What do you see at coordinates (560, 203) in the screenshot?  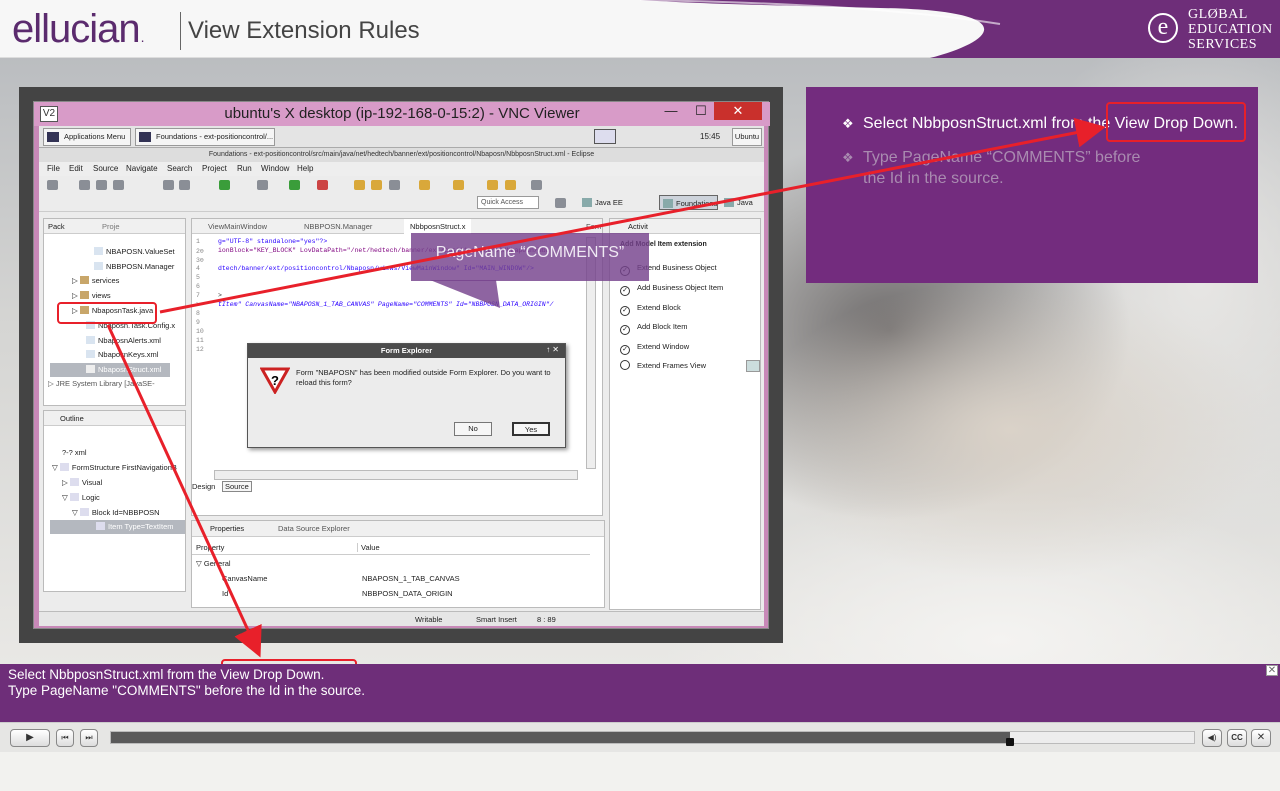 I see `open-perspective-icon` at bounding box center [560, 203].